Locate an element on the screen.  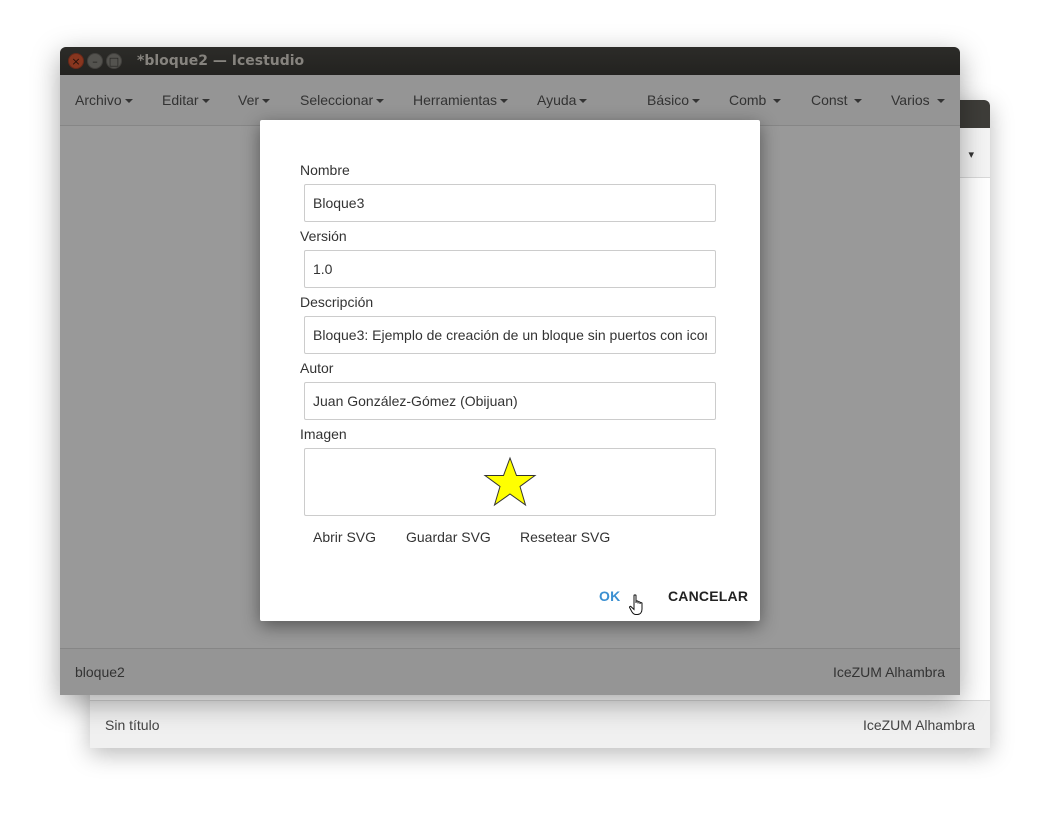
star-shape is located at coordinates (510, 481).